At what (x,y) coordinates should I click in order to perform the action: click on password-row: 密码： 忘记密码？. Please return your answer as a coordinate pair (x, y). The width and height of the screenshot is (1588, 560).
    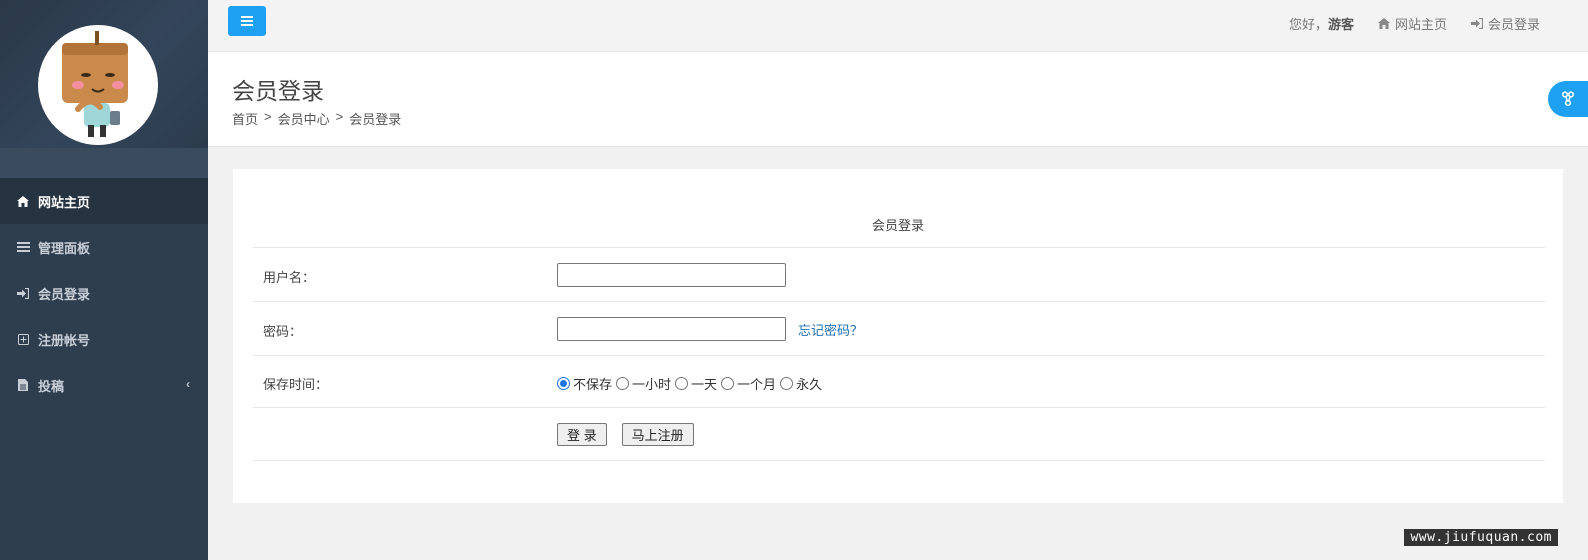
    Looking at the image, I should click on (899, 328).